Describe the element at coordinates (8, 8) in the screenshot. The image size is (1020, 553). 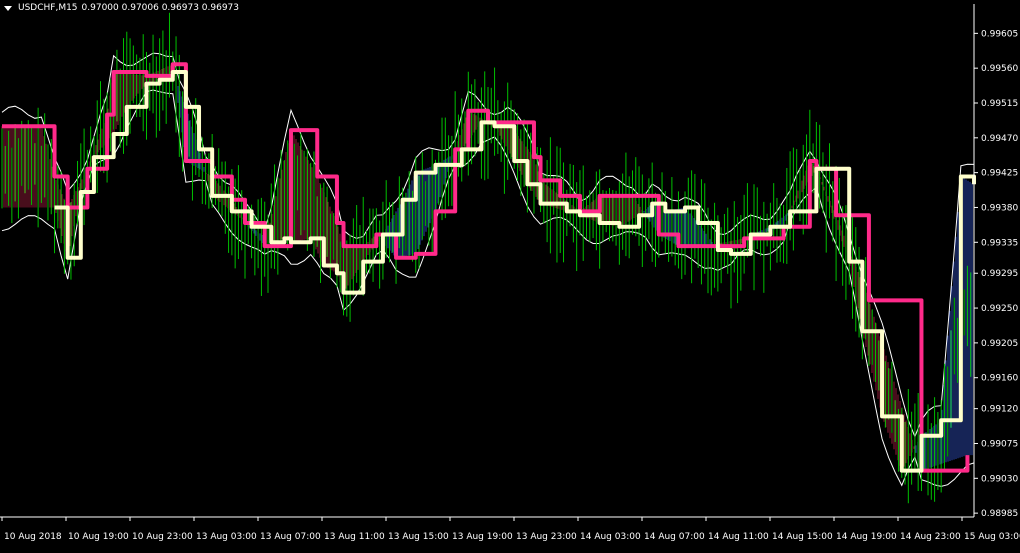
I see `dropdown-triangle-icon` at that location.